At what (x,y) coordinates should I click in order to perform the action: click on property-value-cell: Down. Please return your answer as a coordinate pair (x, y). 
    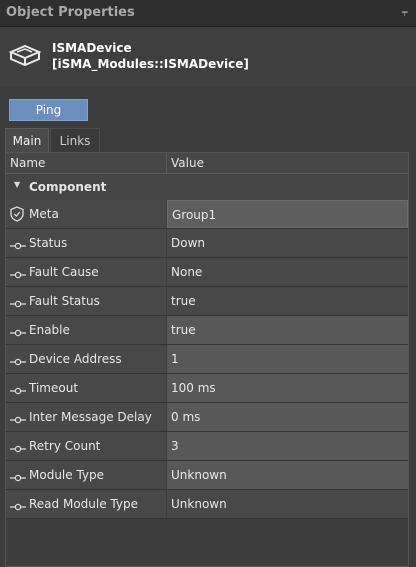
    Looking at the image, I should click on (287, 243).